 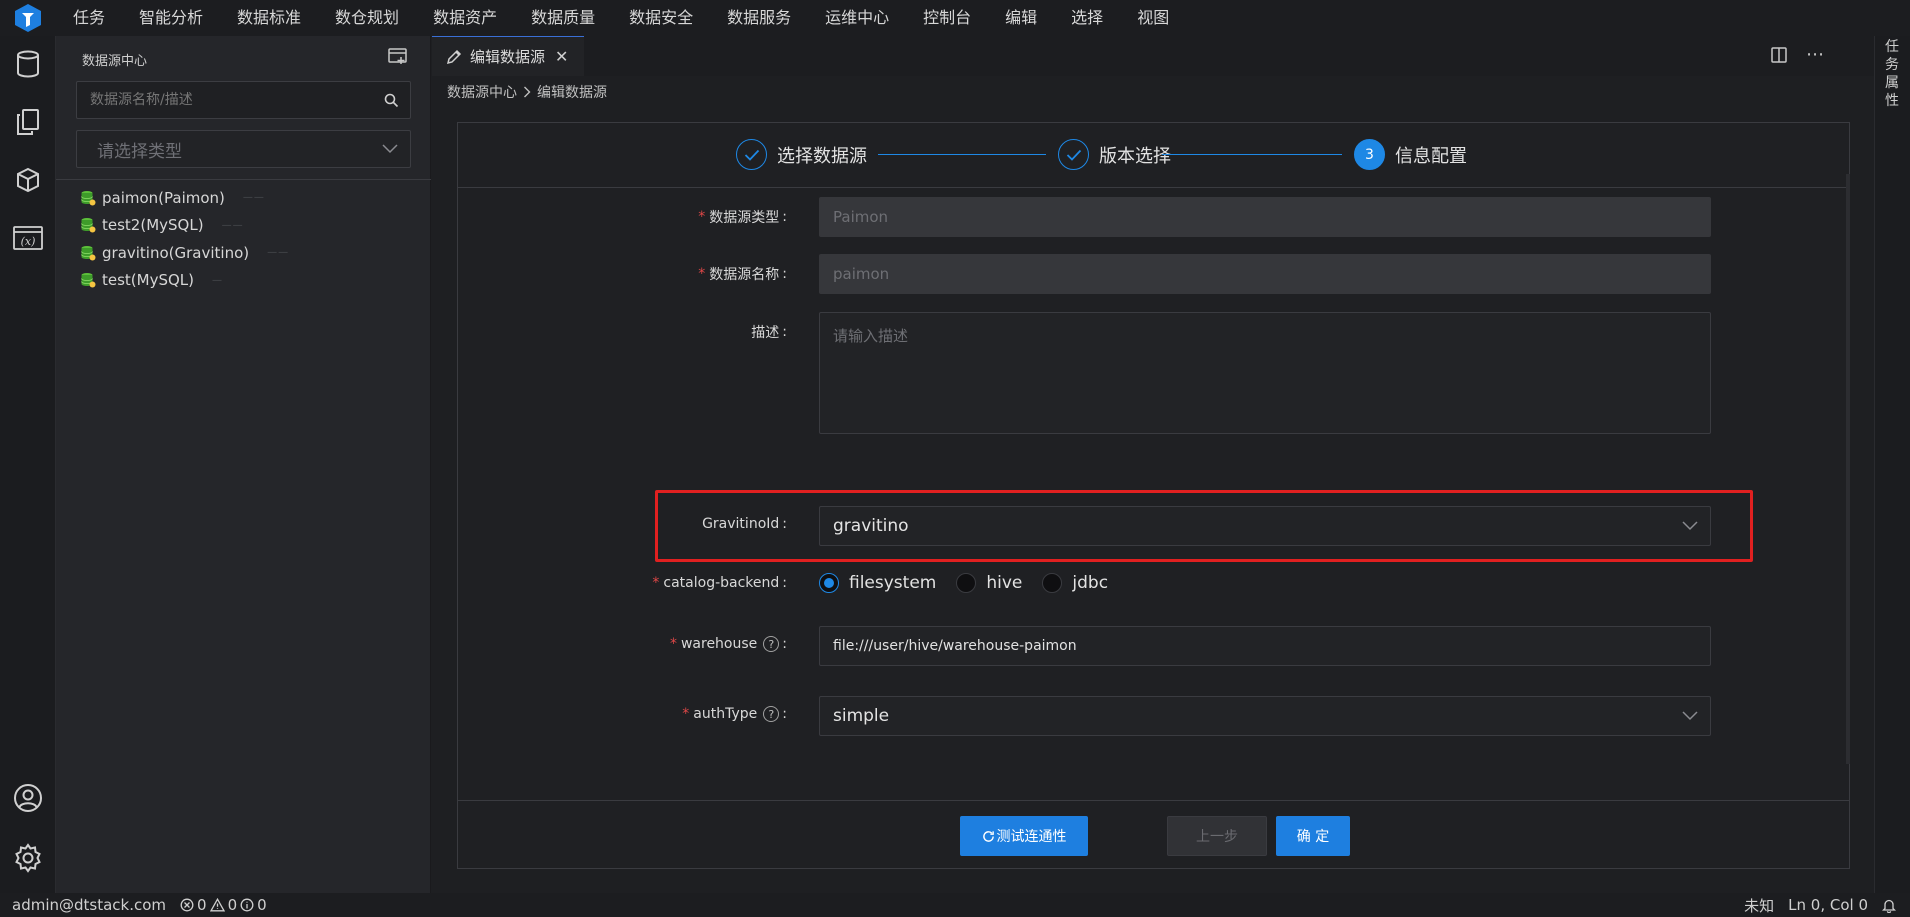 I want to click on field-label: * catalog-backend:, so click(x=719, y=583).